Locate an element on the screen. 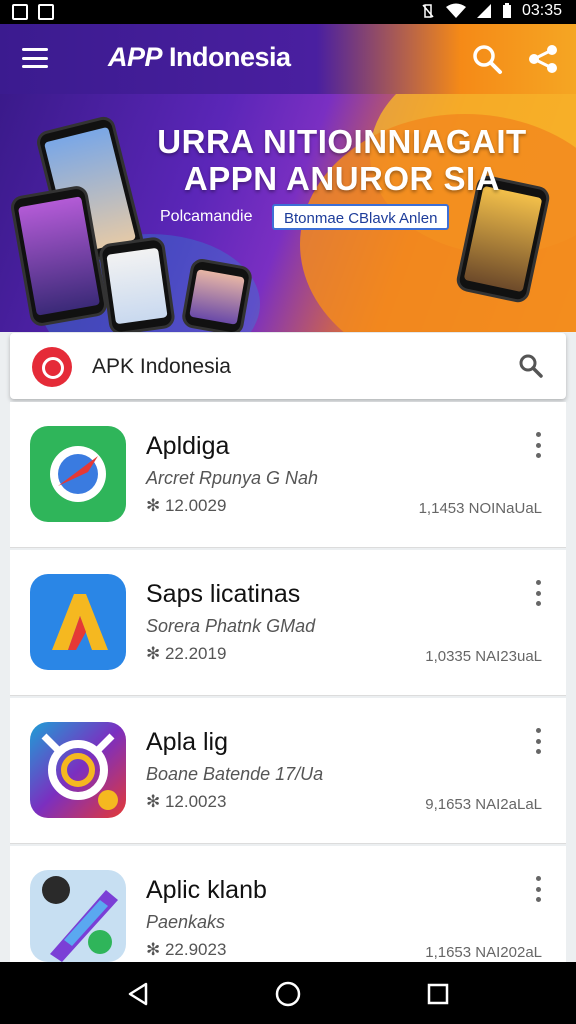 This screenshot has height=1024, width=576. app-name: Saps licatinas is located at coordinates (223, 594).